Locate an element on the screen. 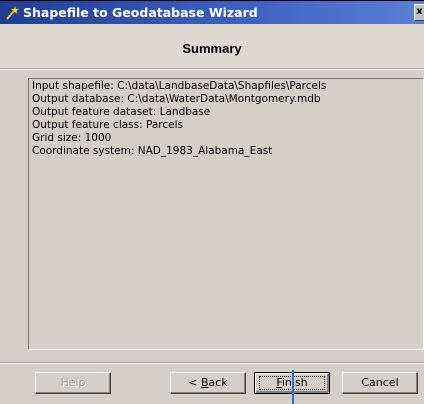 Image resolution: width=424 pixels, height=404 pixels. footer-divider is located at coordinates (212, 363).